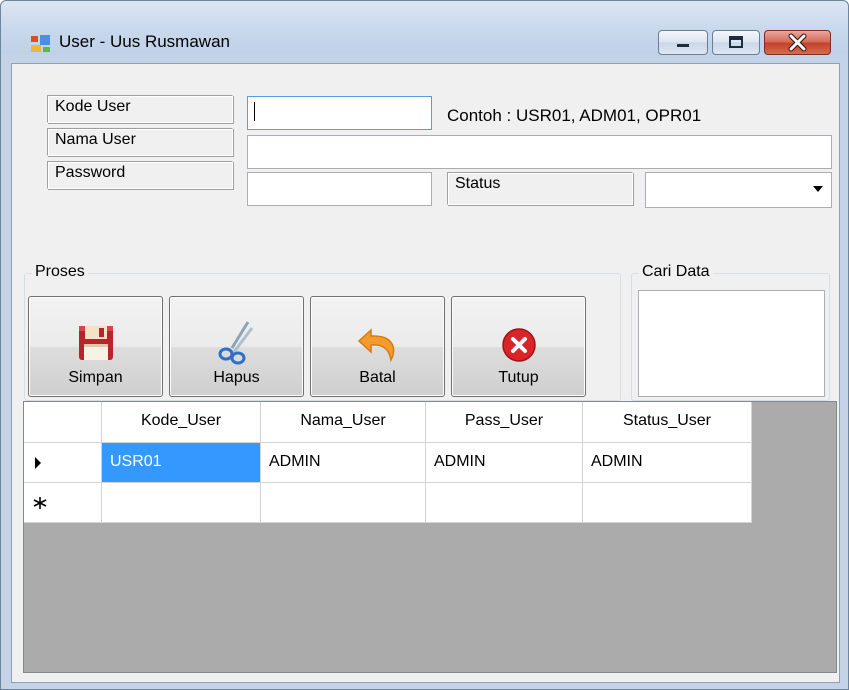  What do you see at coordinates (540, 188) in the screenshot?
I see `status-label: Status` at bounding box center [540, 188].